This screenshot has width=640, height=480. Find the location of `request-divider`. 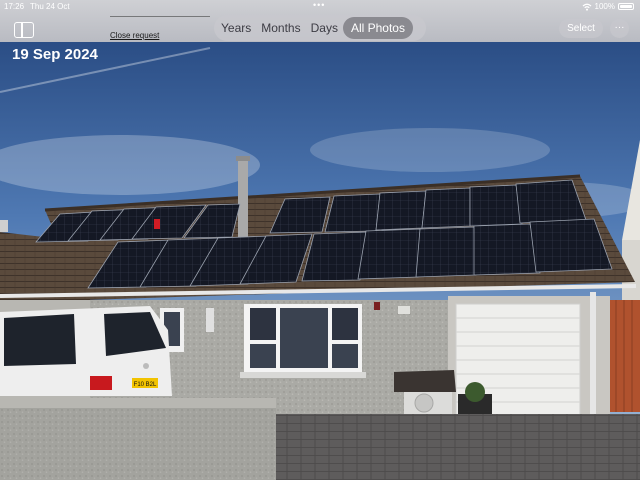

request-divider is located at coordinates (160, 16).